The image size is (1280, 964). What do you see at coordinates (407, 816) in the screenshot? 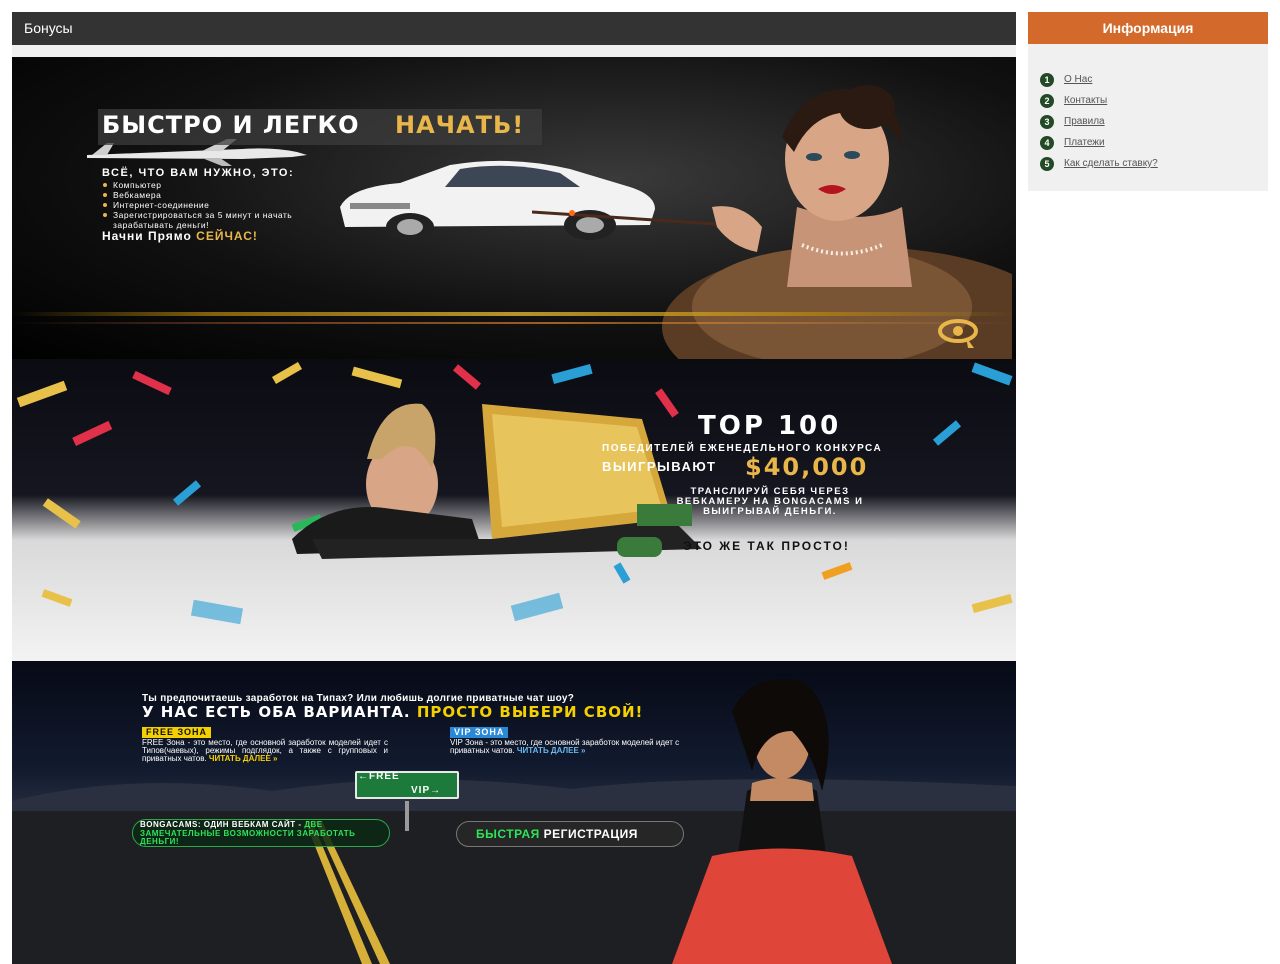
I see `road-sign-post` at bounding box center [407, 816].